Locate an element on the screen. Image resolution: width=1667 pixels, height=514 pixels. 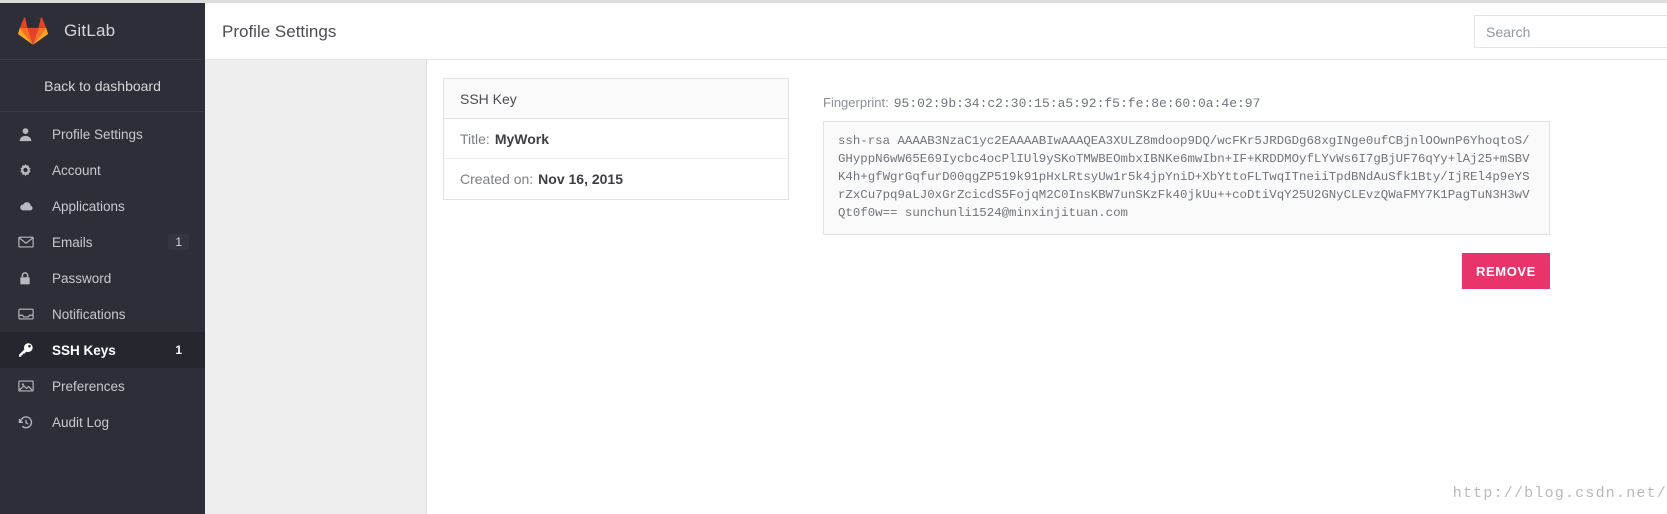
cloud-icon is located at coordinates (28, 206).